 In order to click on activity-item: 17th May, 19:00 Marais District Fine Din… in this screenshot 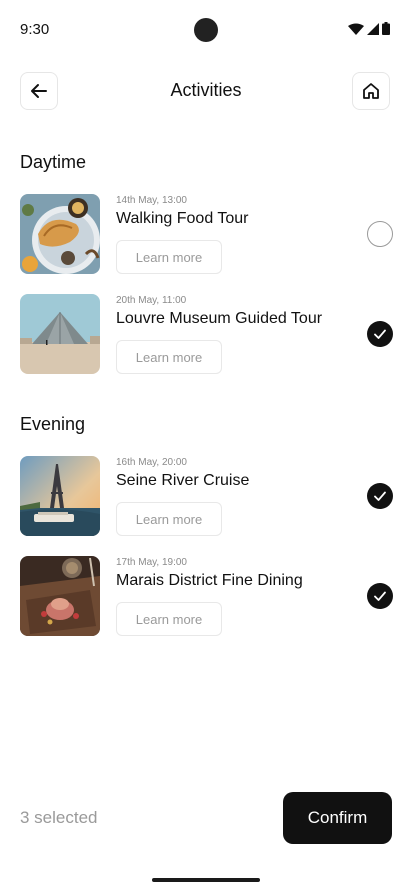, I will do `click(206, 596)`.